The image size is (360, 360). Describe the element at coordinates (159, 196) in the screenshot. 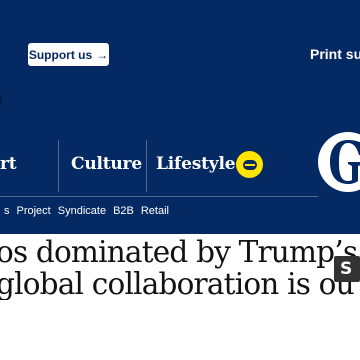

I see `subnav-divider` at that location.